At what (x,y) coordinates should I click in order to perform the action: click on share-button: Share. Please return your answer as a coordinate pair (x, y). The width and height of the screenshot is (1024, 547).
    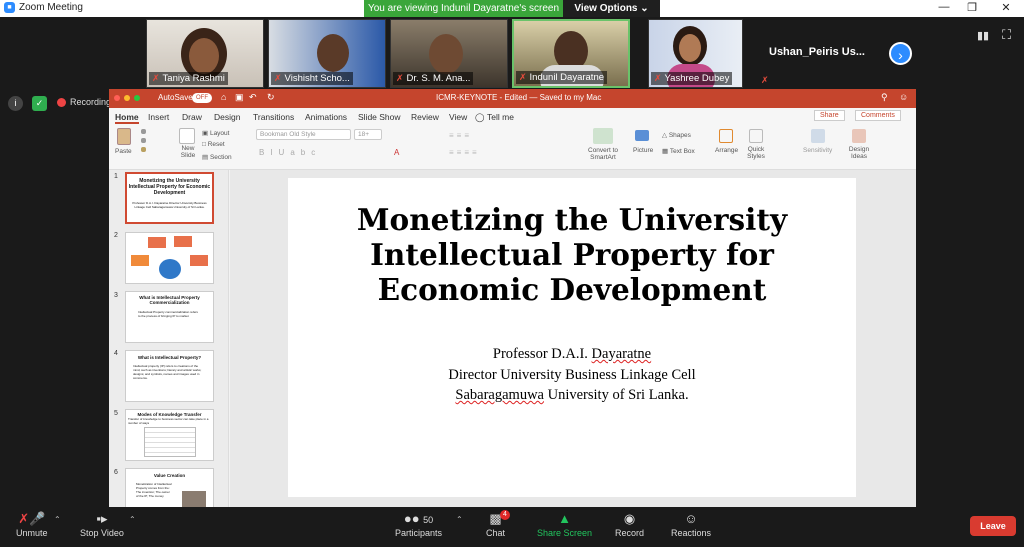
    Looking at the image, I should click on (829, 115).